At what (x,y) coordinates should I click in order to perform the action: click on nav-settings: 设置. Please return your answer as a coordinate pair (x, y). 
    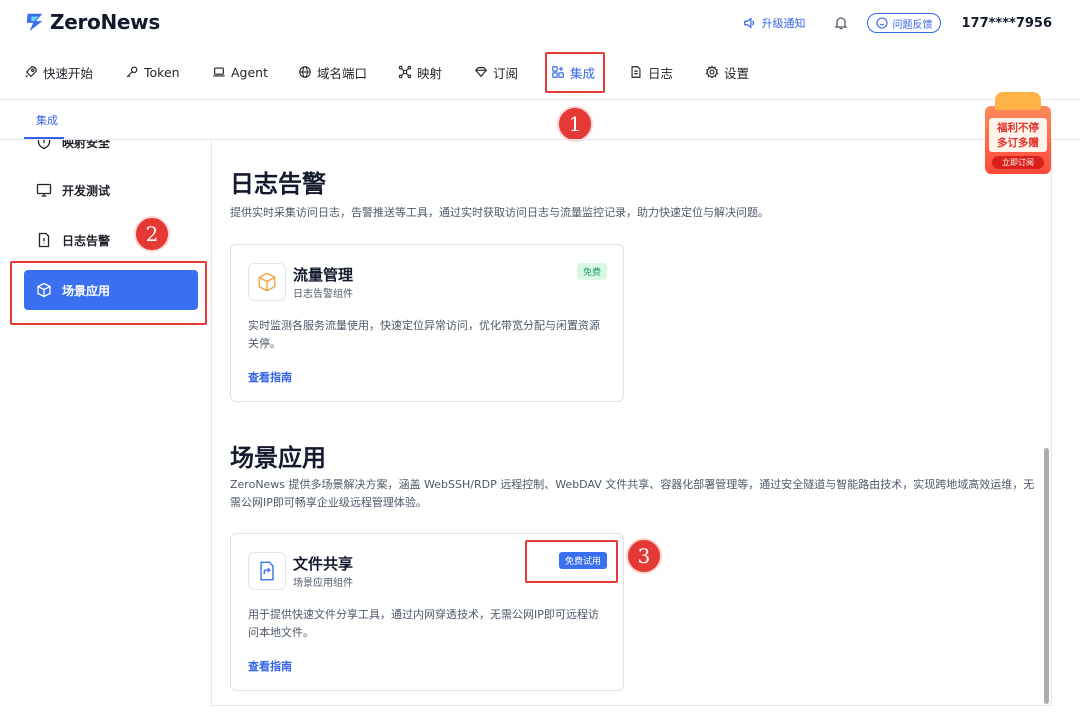
    Looking at the image, I should click on (727, 72).